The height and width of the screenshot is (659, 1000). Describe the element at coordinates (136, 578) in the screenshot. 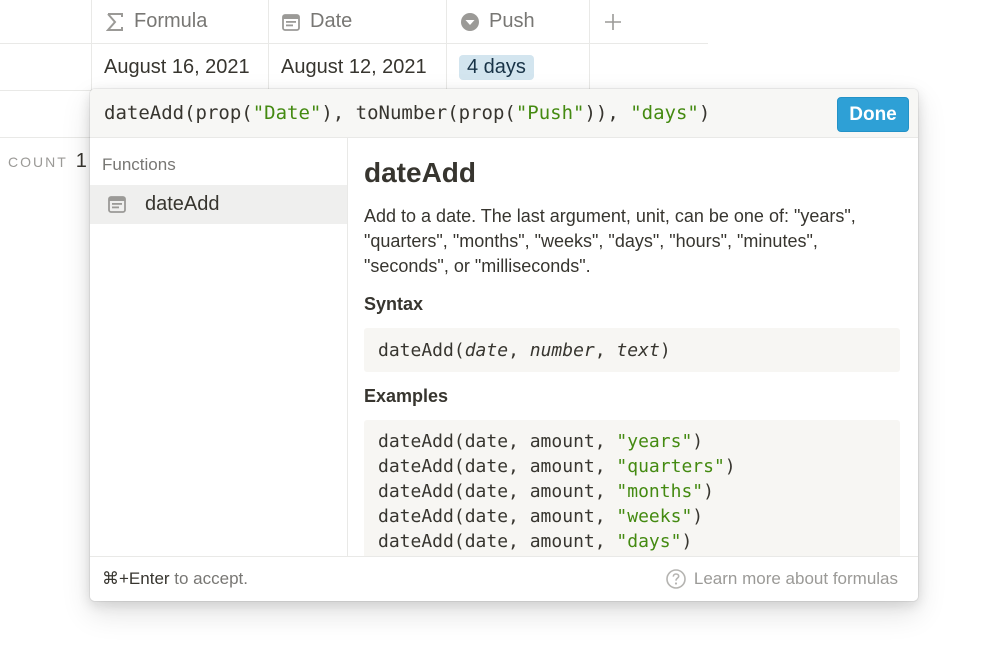

I see `shortcut-label: ⌘+Enter` at that location.